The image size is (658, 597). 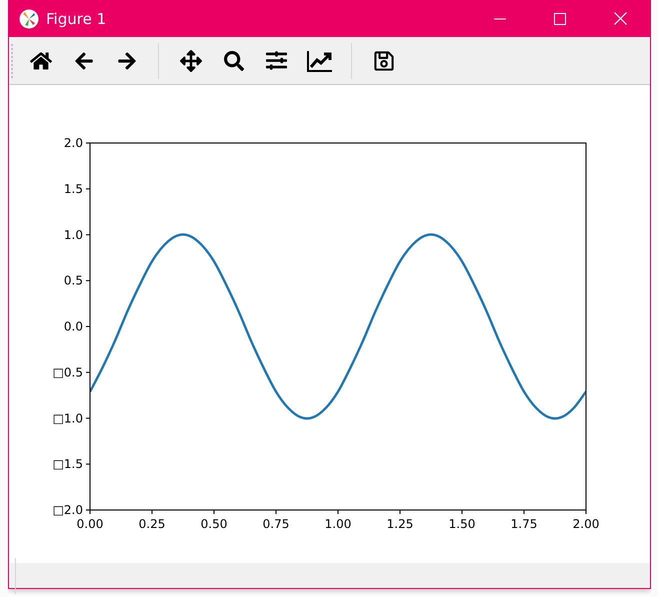 What do you see at coordinates (560, 18) in the screenshot?
I see `maximize-icon` at bounding box center [560, 18].